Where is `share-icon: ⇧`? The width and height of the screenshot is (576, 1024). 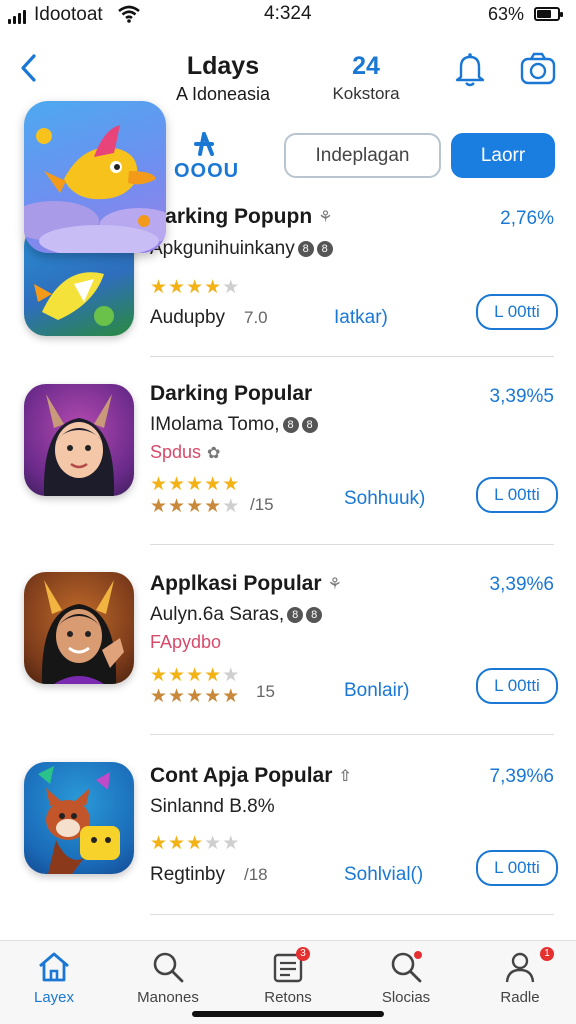 share-icon: ⇧ is located at coordinates (344, 776).